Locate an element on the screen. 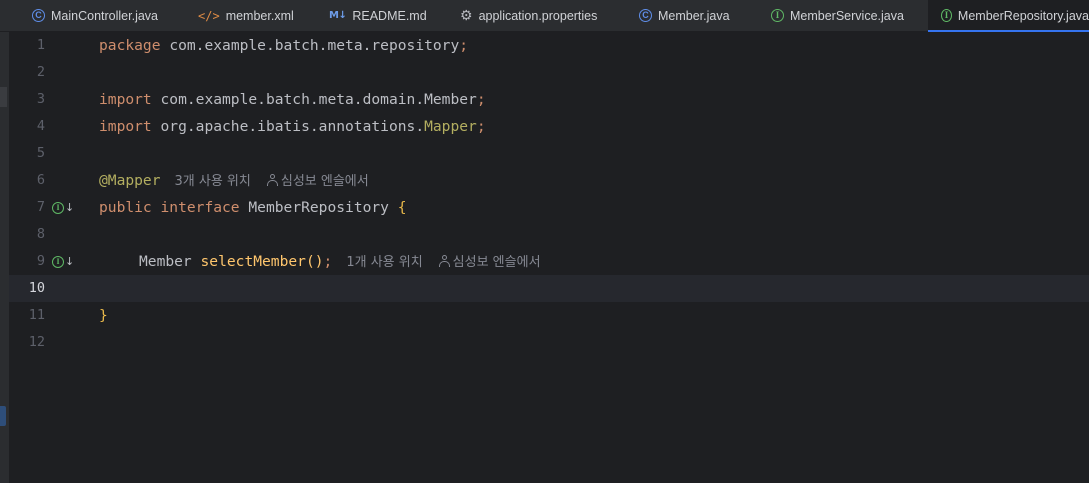 The width and height of the screenshot is (1089, 483). usage-count-hint: 1개 사용 위치 is located at coordinates (384, 262).